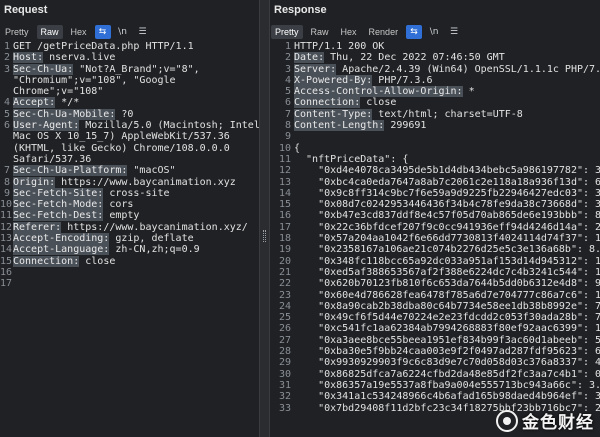 The height and width of the screenshot is (437, 600). I want to click on header-name: Host:, so click(28, 58).